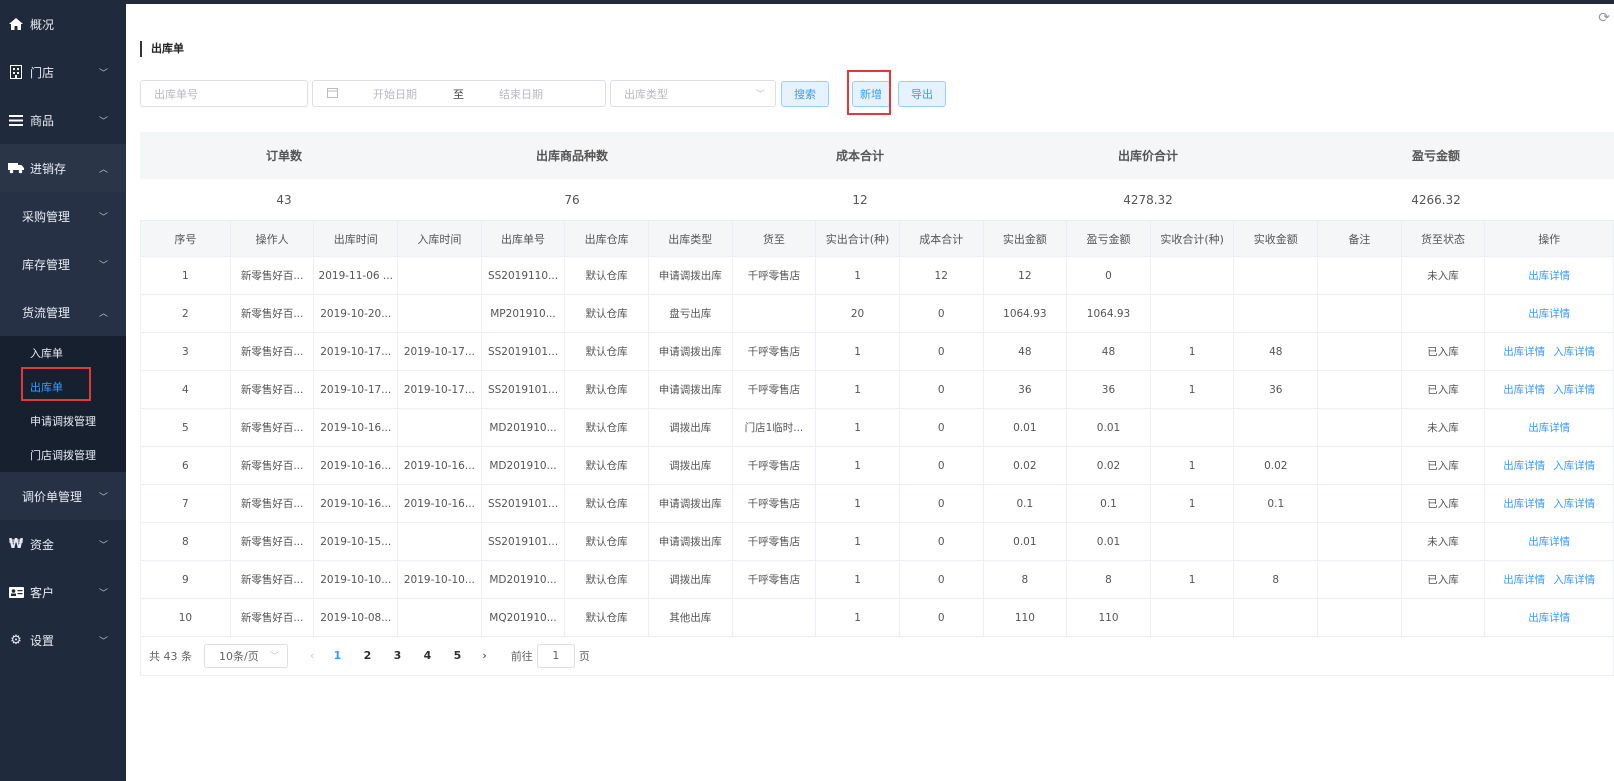 The width and height of the screenshot is (1614, 781). Describe the element at coordinates (176, 94) in the screenshot. I see `order-number-placeholder: 出库单号` at that location.